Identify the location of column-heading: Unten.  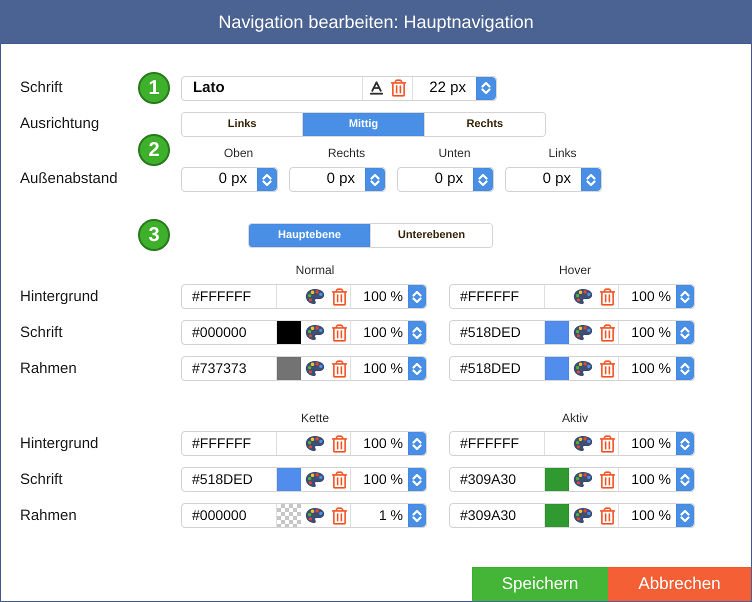
(454, 153).